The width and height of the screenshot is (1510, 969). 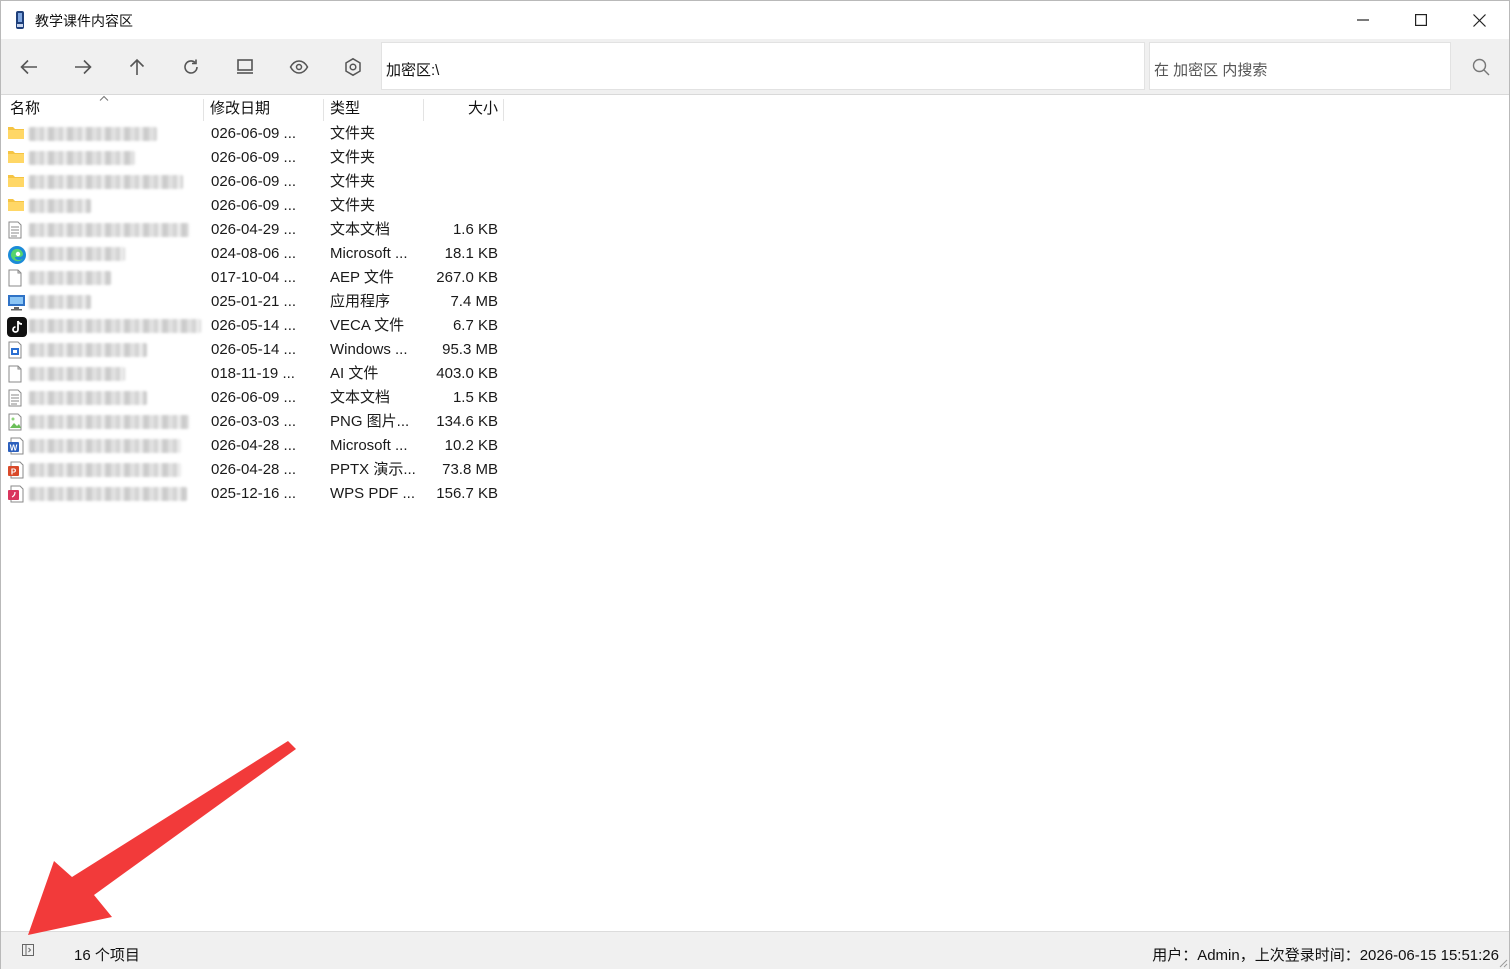 What do you see at coordinates (17, 327) in the screenshot?
I see `tiktok-icon` at bounding box center [17, 327].